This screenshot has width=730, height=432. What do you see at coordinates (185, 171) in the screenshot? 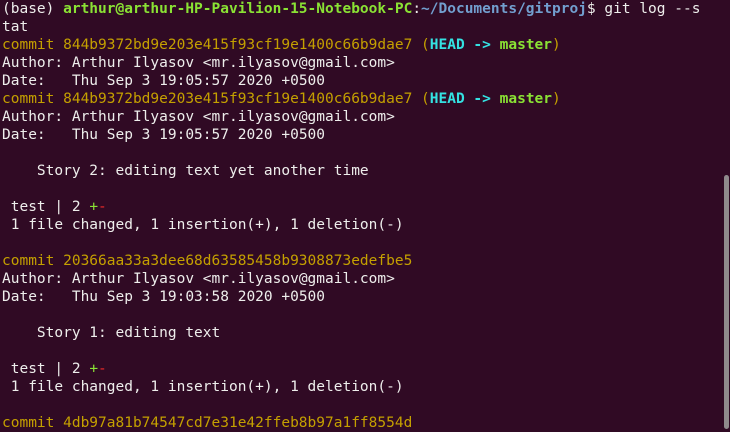
I see `commit-message: Story 2: editing text yet another time` at bounding box center [185, 171].